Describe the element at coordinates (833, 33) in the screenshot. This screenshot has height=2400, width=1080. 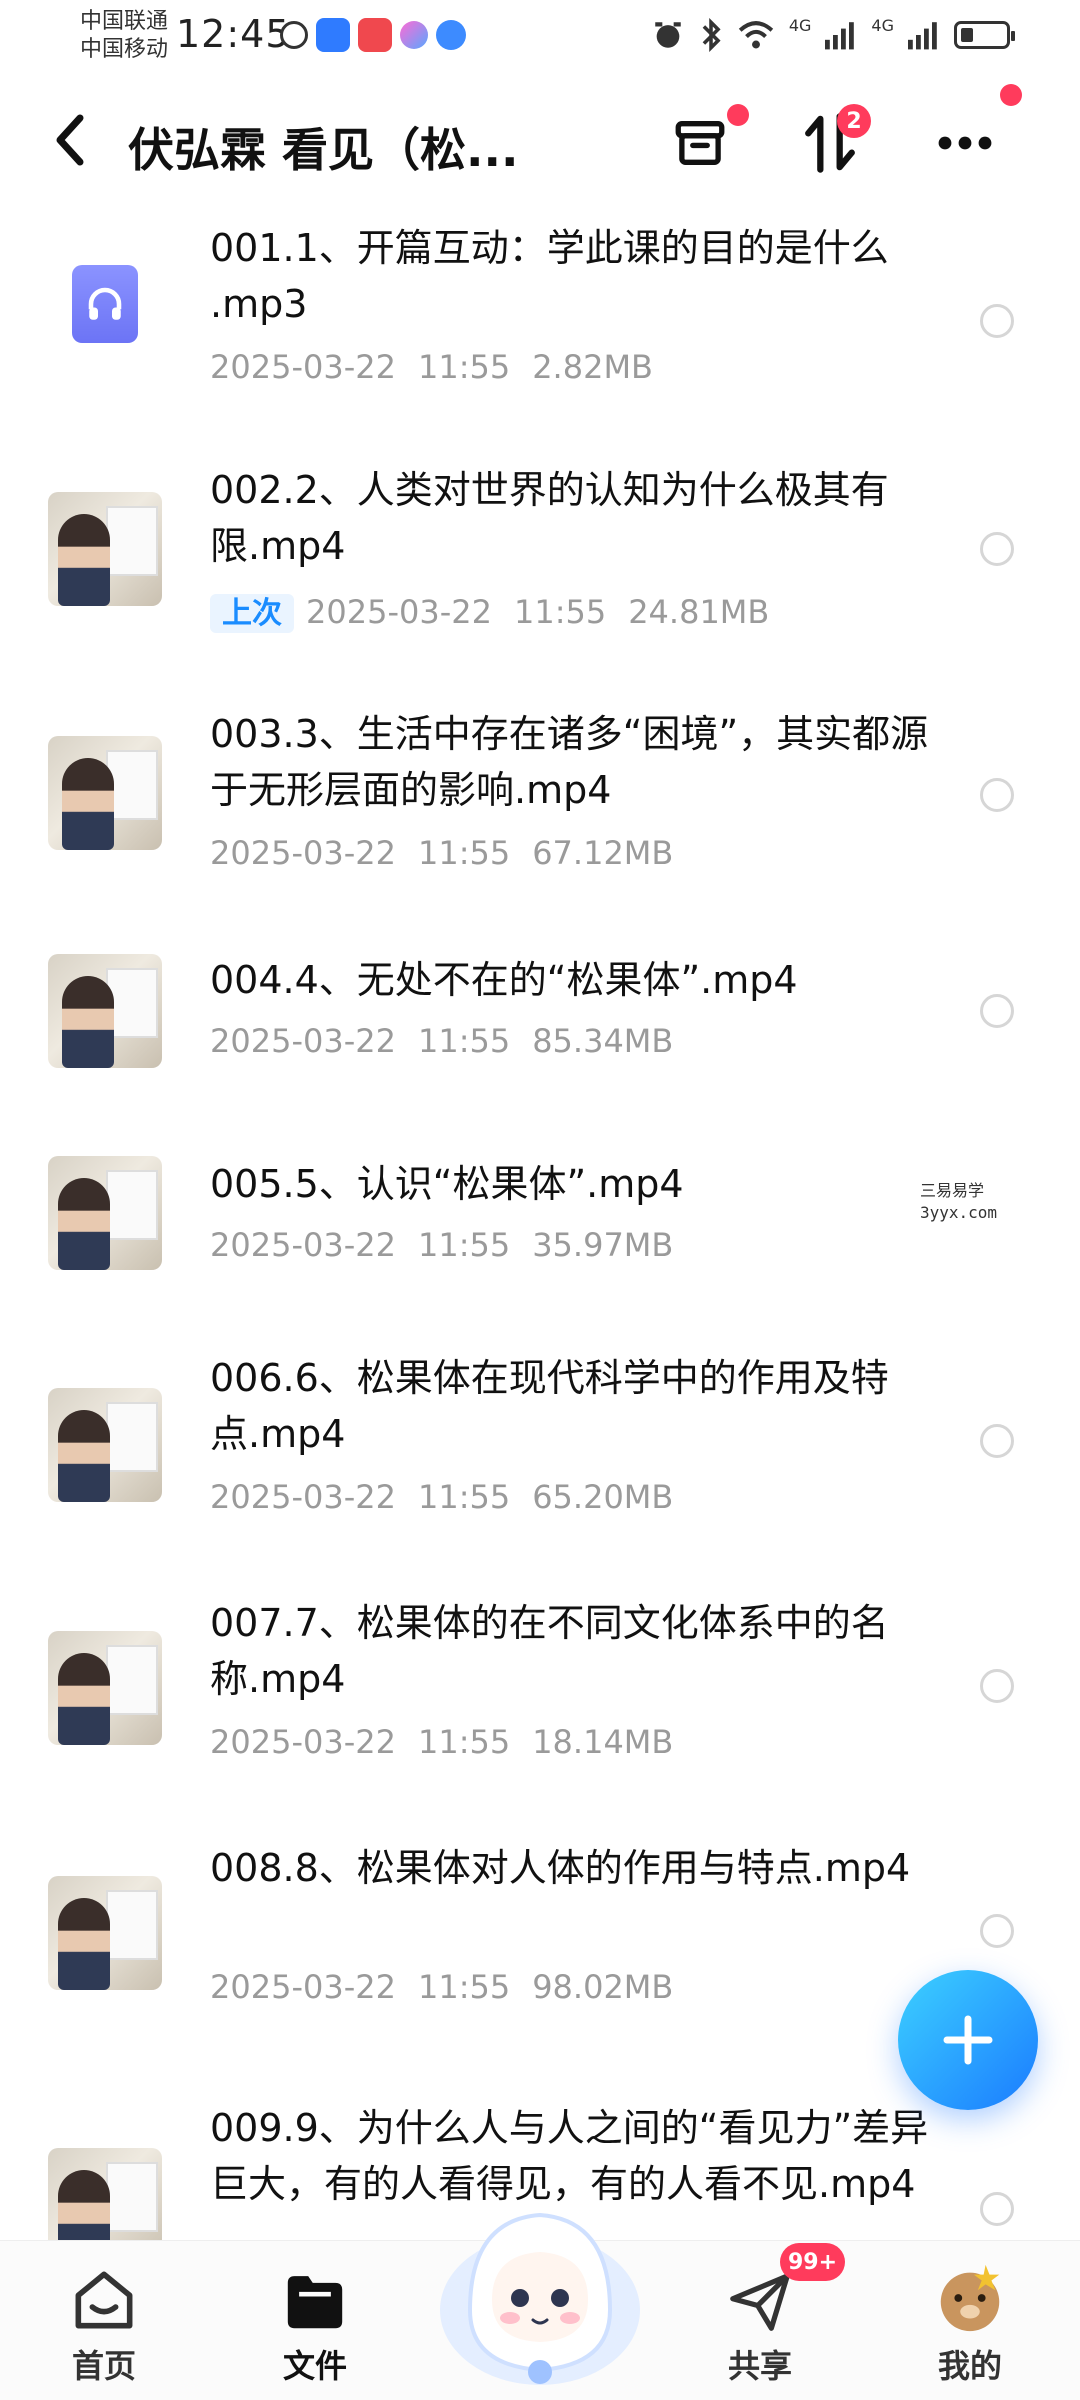
I see `system-status-icons: 4G 4G` at that location.